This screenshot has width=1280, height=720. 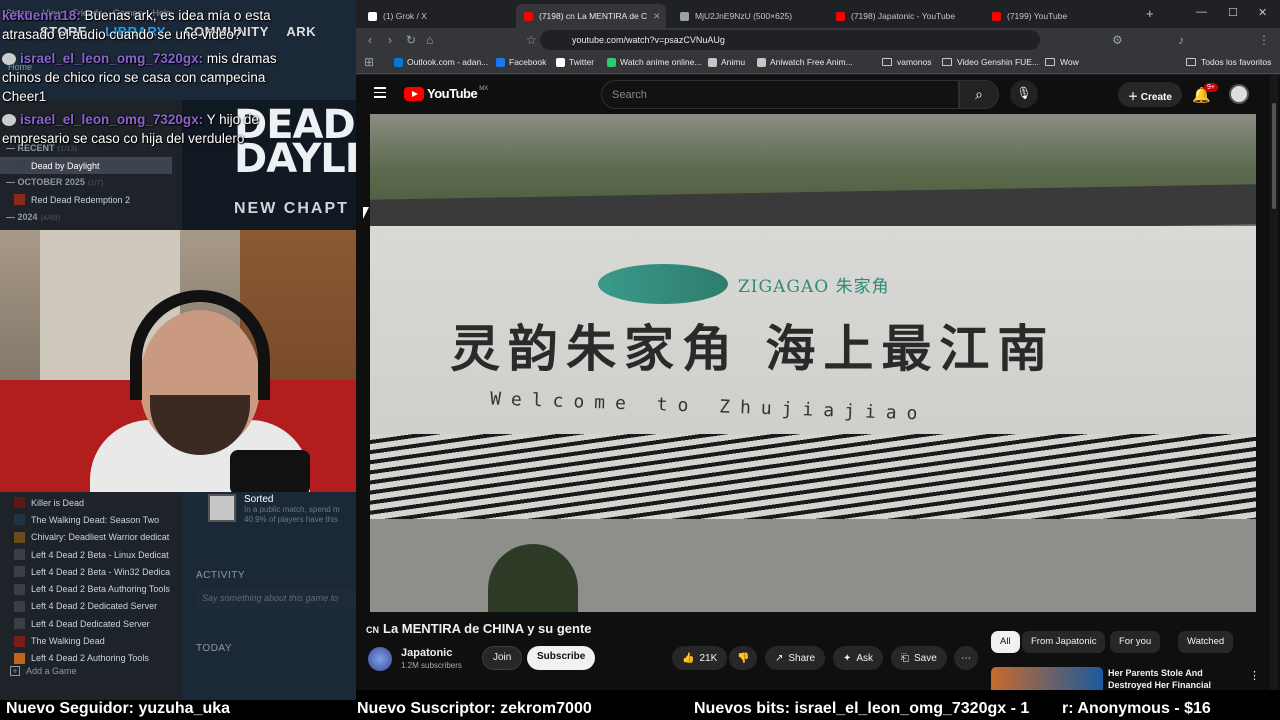 I want to click on menu-help: Help, so click(x=161, y=13).